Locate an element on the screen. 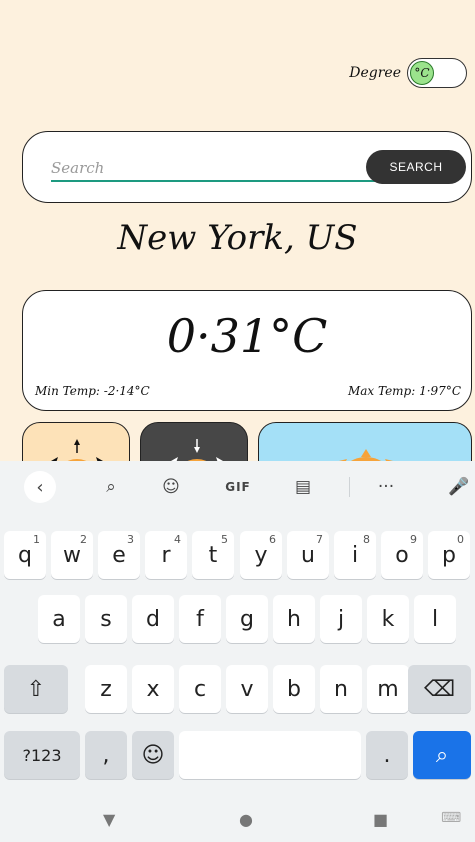 The height and width of the screenshot is (842, 475). space-key is located at coordinates (270, 755).